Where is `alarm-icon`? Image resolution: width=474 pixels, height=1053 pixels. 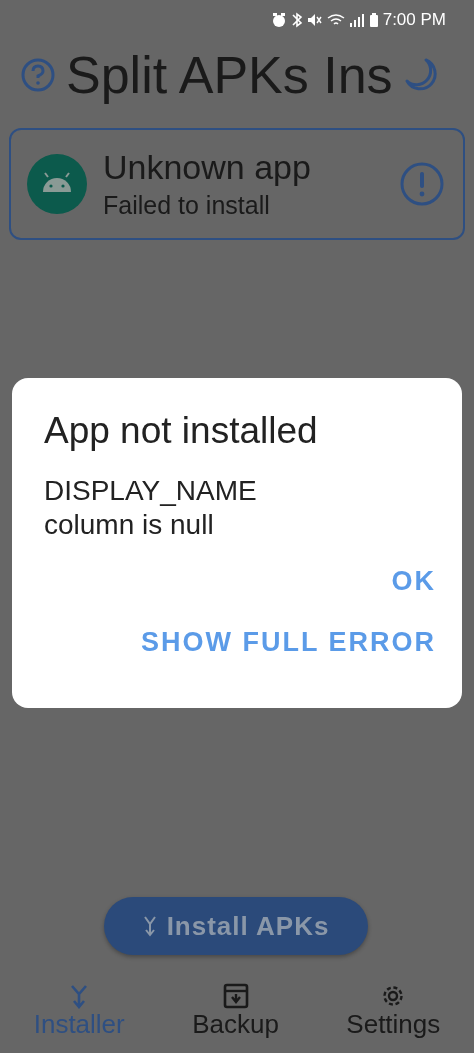 alarm-icon is located at coordinates (278, 20).